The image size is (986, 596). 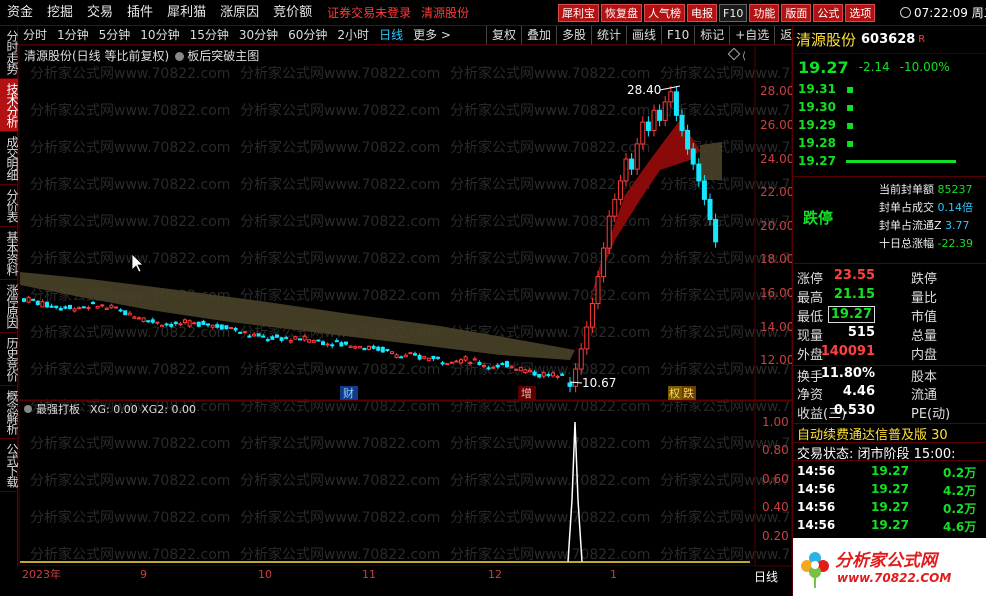 What do you see at coordinates (816, 471) in the screenshot?
I see `tick-time: 14:56` at bounding box center [816, 471].